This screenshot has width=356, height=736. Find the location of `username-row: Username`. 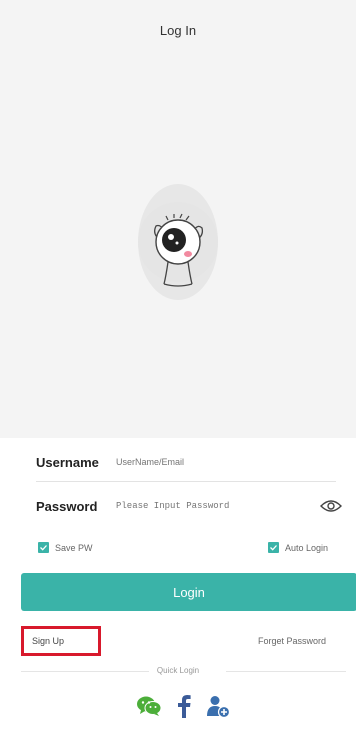

username-row: Username is located at coordinates (178, 462).